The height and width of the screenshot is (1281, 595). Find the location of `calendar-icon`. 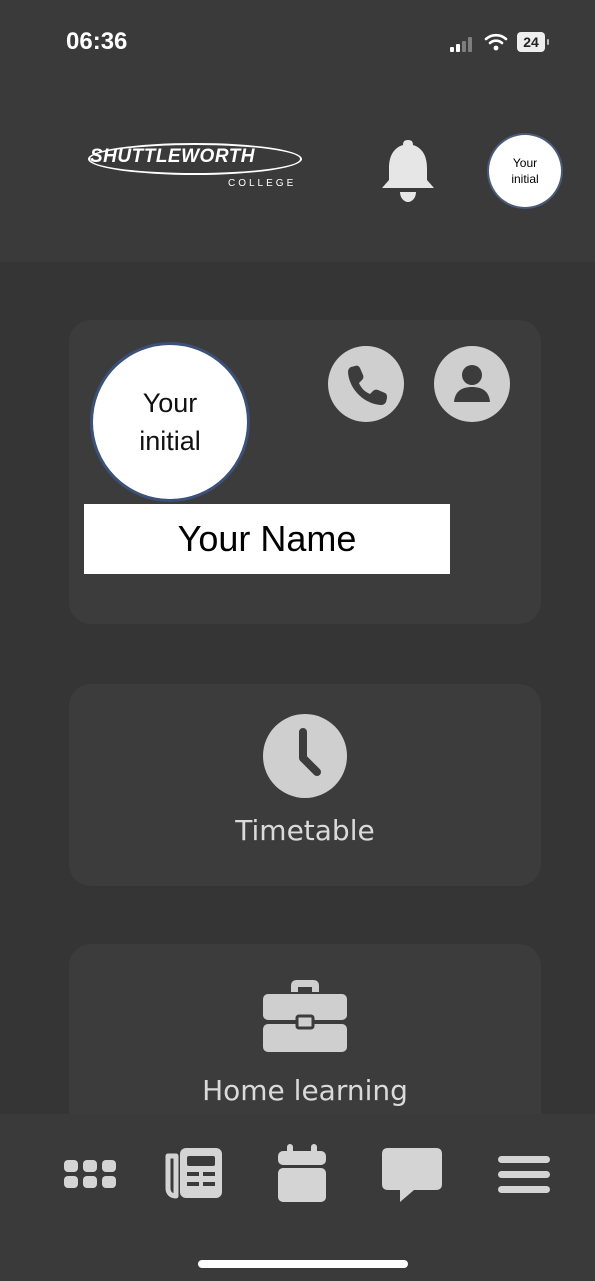

calendar-icon is located at coordinates (302, 1173).